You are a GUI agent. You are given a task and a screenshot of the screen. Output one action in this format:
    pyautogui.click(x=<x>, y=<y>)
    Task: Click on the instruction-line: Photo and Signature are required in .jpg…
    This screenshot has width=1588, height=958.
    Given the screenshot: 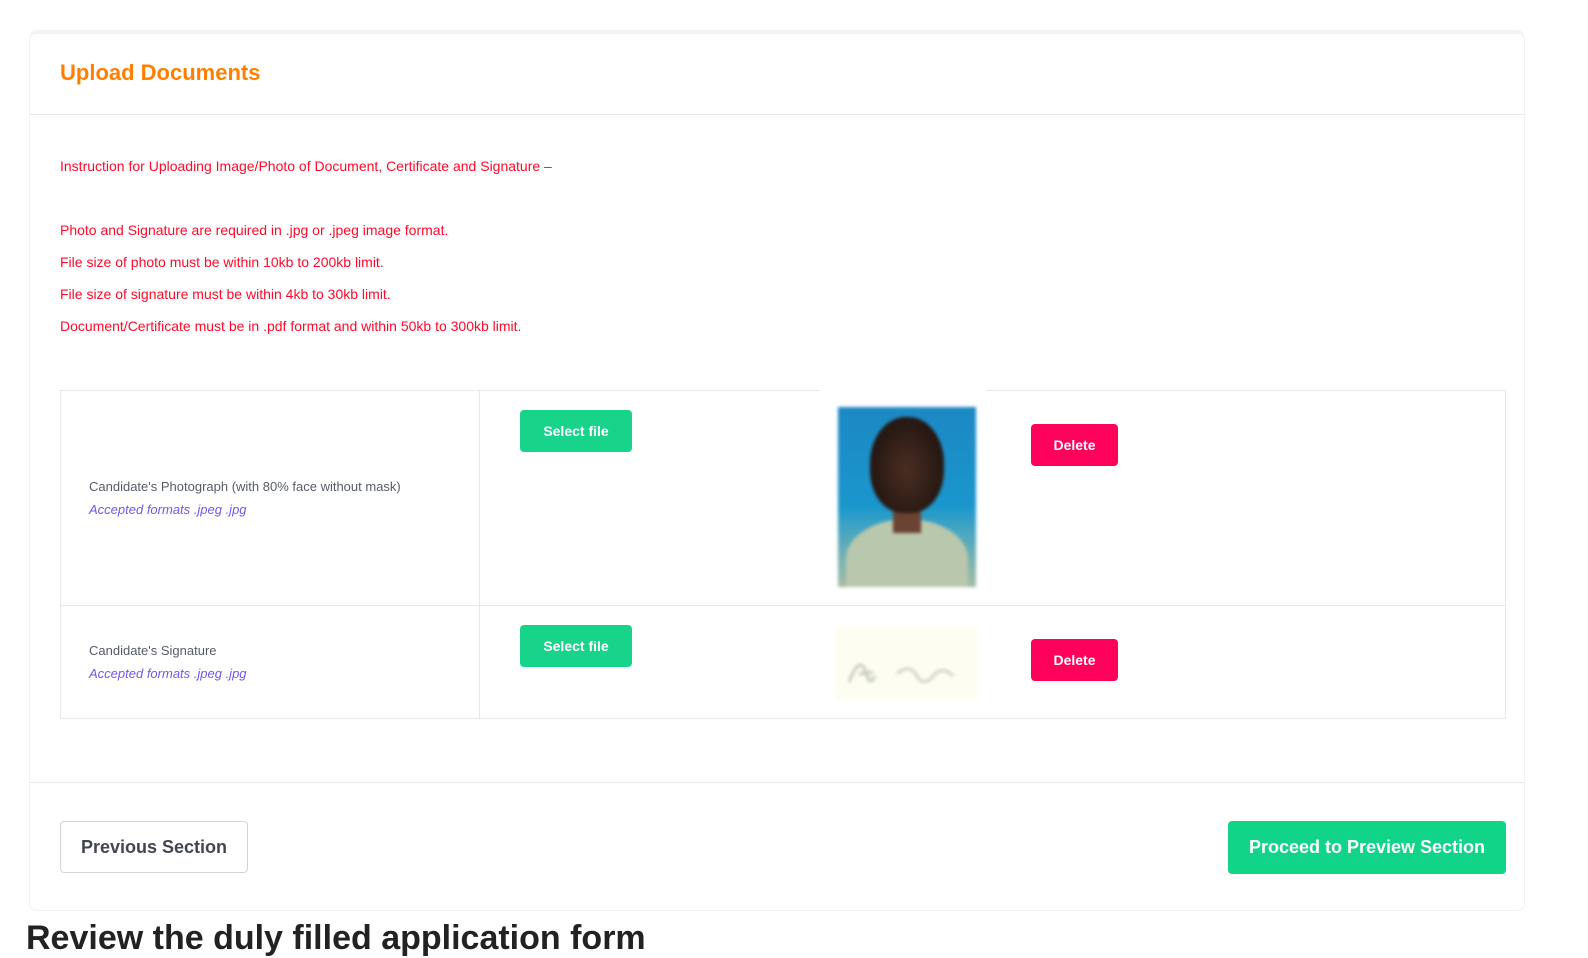 What is the action you would take?
    pyautogui.click(x=254, y=230)
    